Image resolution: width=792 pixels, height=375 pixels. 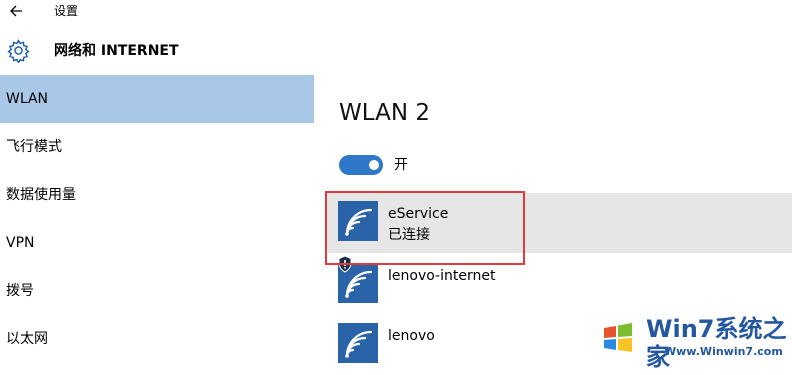 I want to click on sidebar-item-label: VPN, so click(x=20, y=243).